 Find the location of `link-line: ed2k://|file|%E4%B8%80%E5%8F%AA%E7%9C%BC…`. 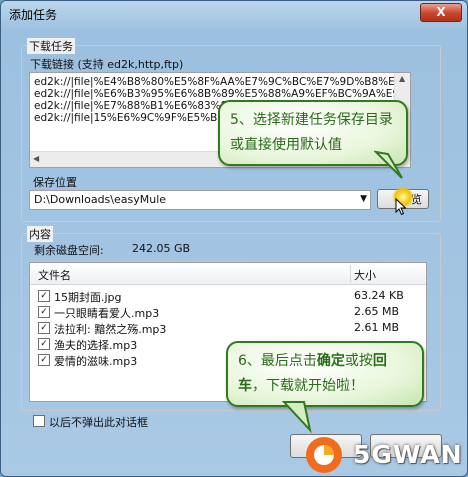

link-line: ed2k://|file|%E4%B8%80%E5%8F%AA%E7%9C%BC… is located at coordinates (222, 82).